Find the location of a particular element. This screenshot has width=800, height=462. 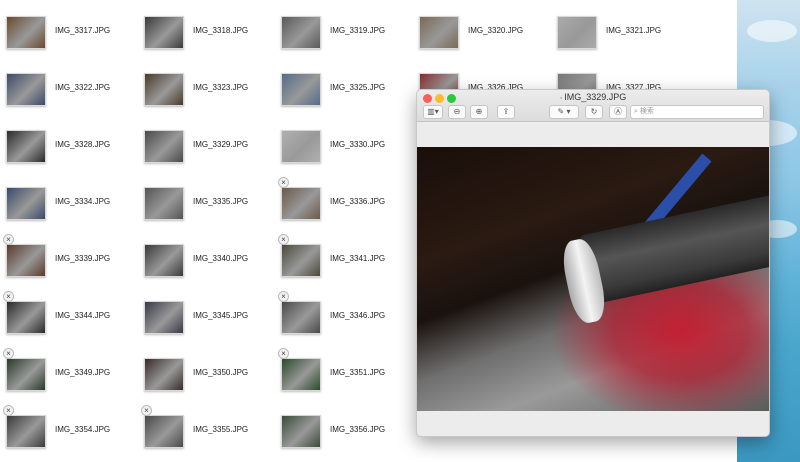

file-item: IMG_3340.JPG is located at coordinates (209, 264).